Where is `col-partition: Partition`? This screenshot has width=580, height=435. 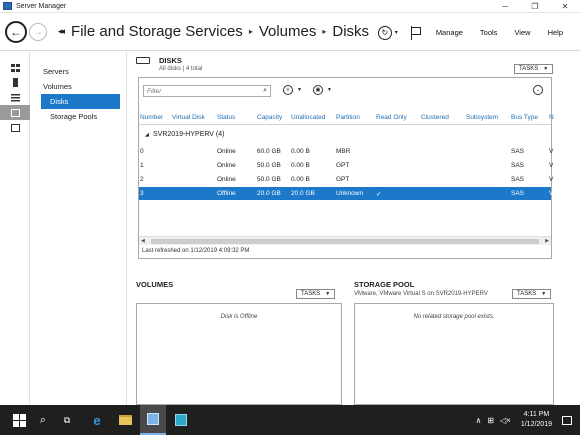 col-partition: Partition is located at coordinates (348, 117).